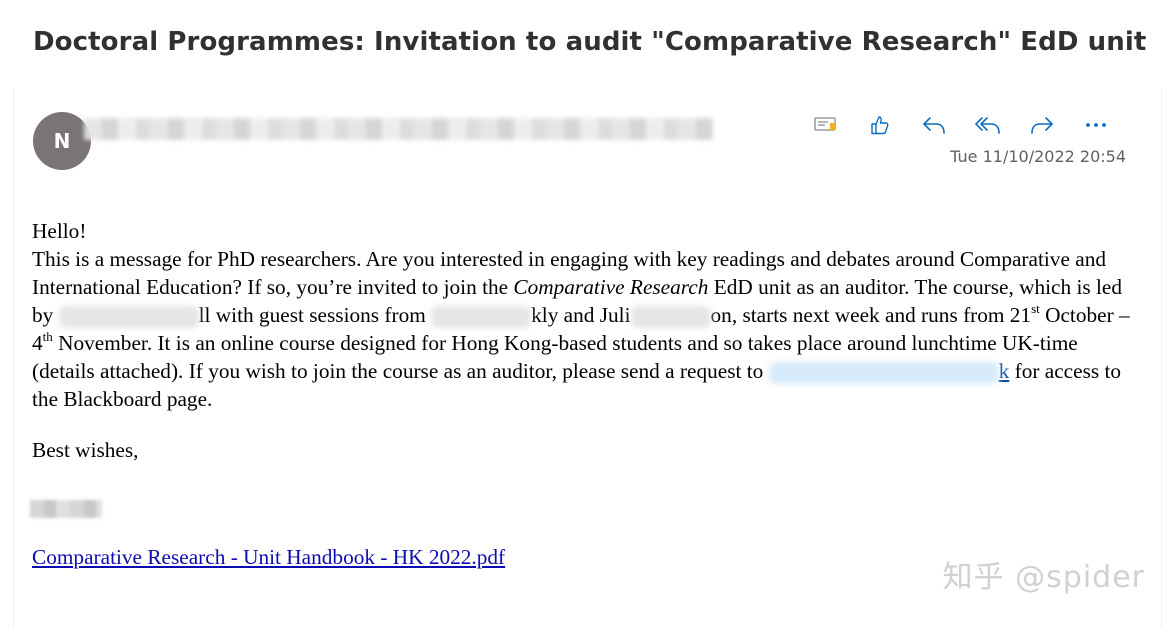  I want to click on ordinal-suffix: st, so click(1035, 308).